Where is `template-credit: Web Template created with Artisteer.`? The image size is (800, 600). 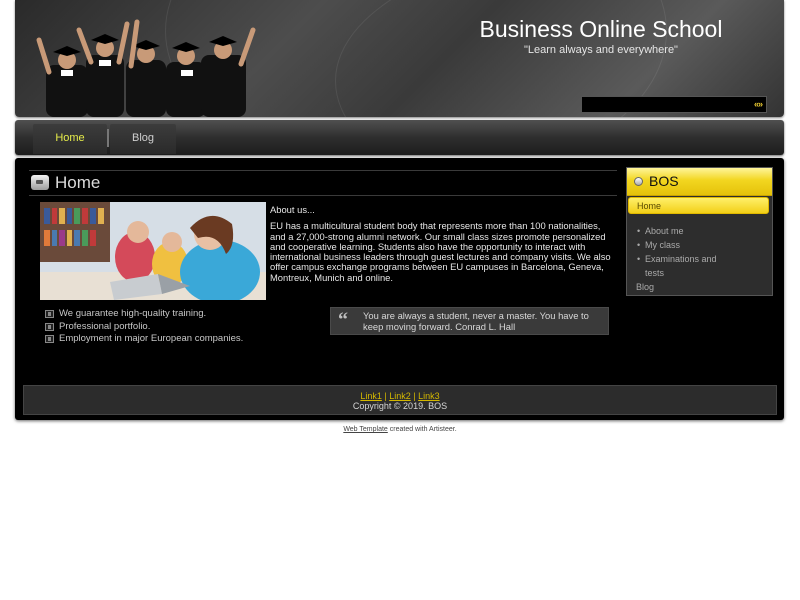 template-credit: Web Template created with Artisteer. is located at coordinates (400, 429).